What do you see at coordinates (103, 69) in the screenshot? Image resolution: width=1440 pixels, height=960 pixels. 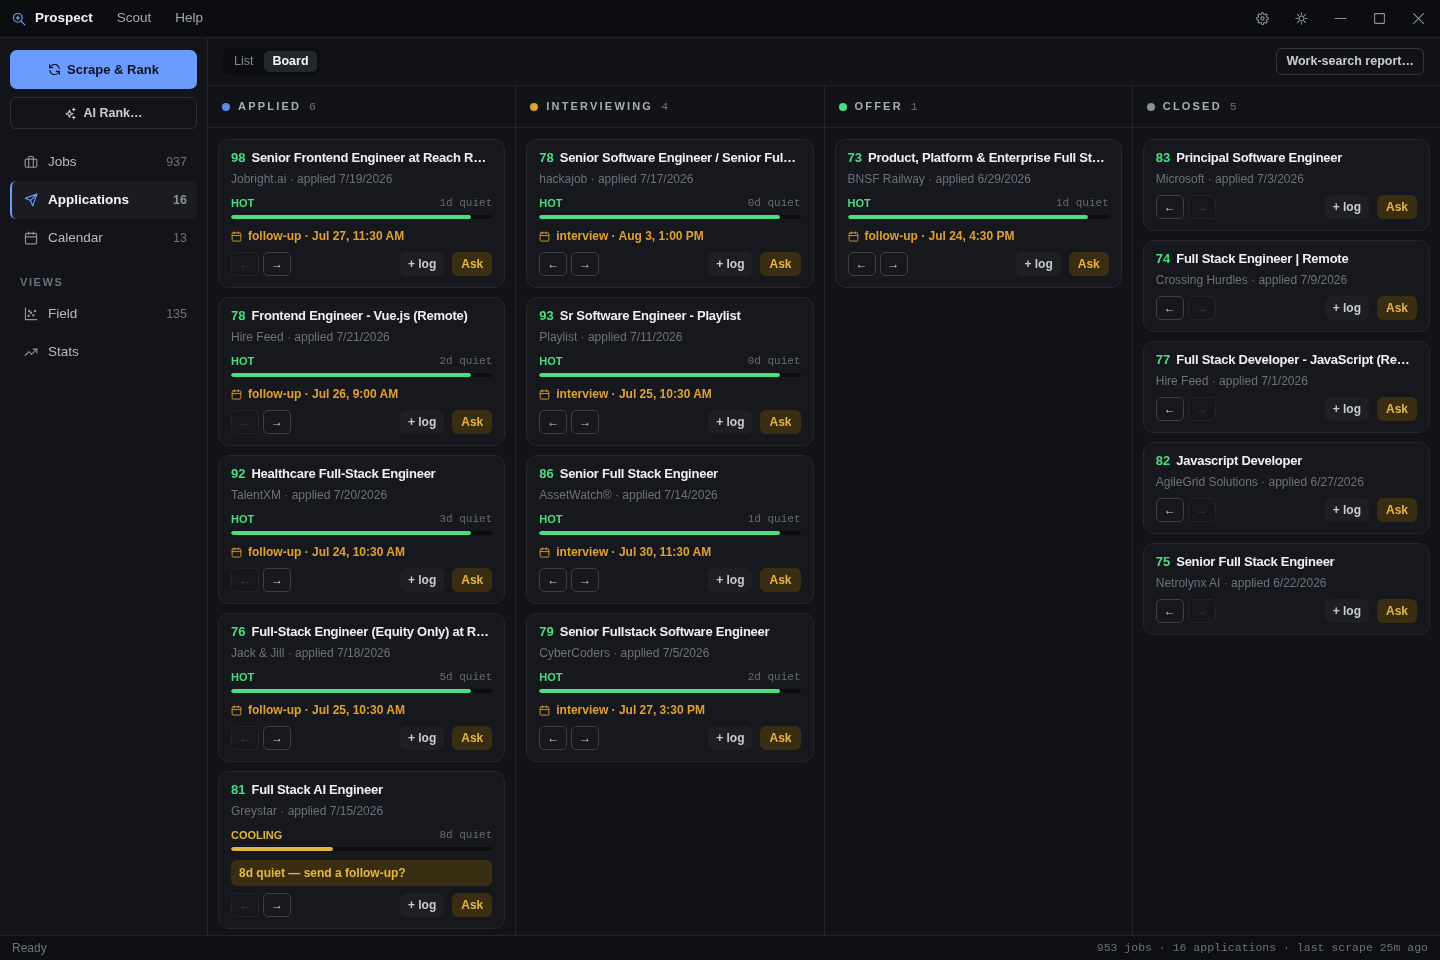 I see `scrape-rank-button: Scrape & Rank` at bounding box center [103, 69].